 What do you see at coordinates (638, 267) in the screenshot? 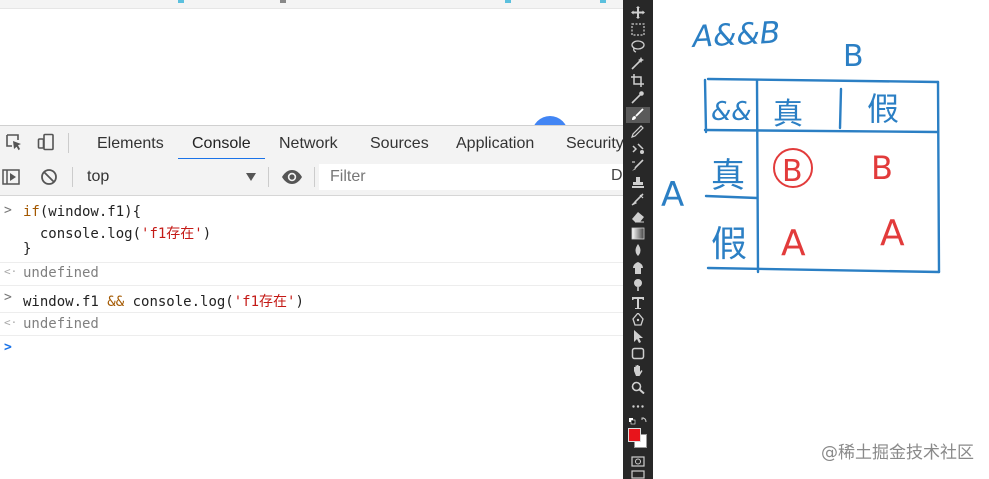
I see `smudge-tool-icon` at bounding box center [638, 267].